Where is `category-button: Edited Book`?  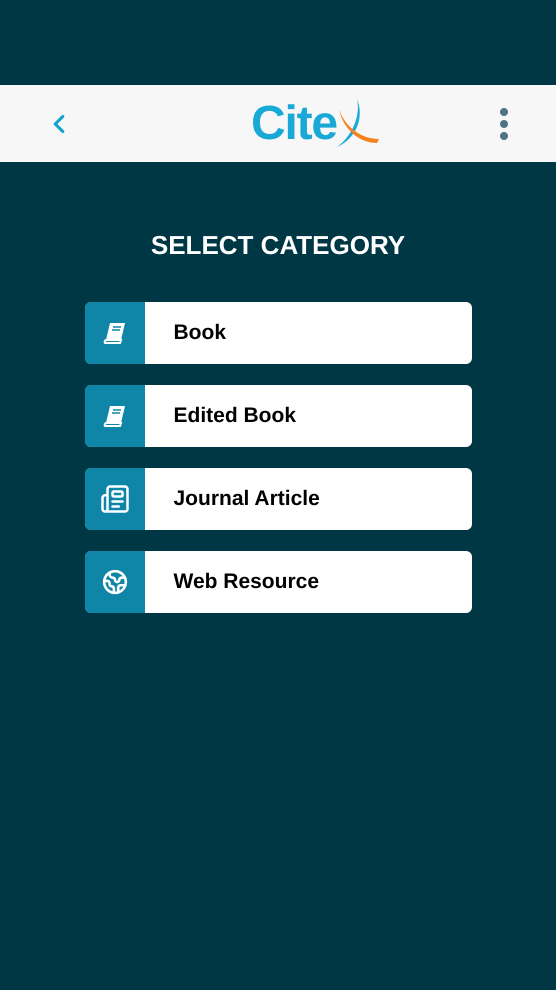 category-button: Edited Book is located at coordinates (278, 416).